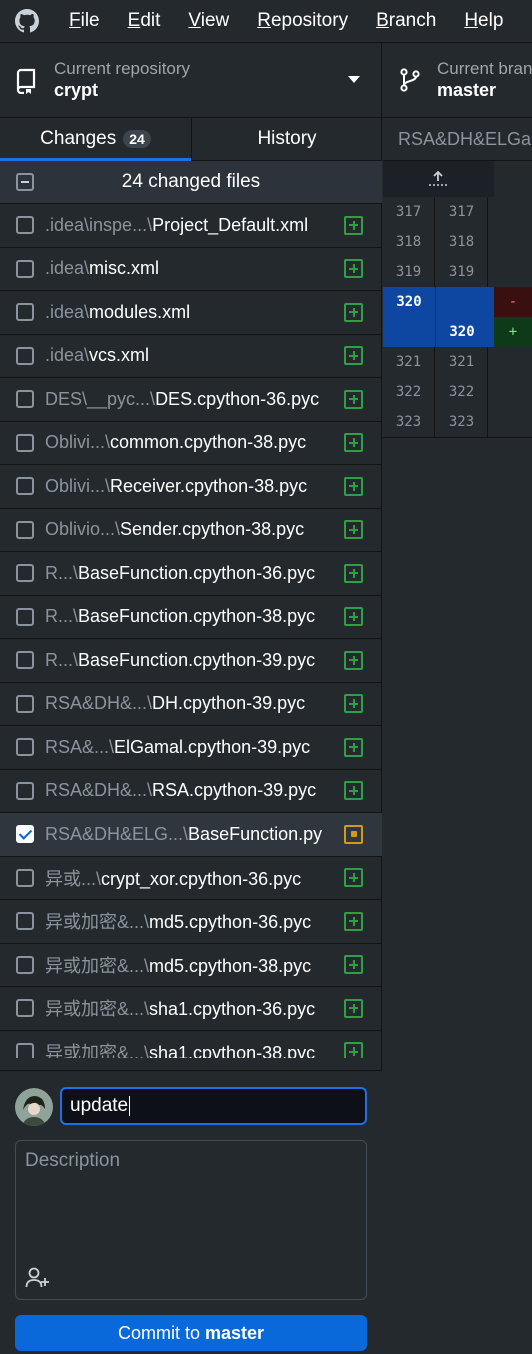 The height and width of the screenshot is (1354, 532). What do you see at coordinates (191, 226) in the screenshot?
I see `file-row: .idea\inspe...\Project_Default.xml` at bounding box center [191, 226].